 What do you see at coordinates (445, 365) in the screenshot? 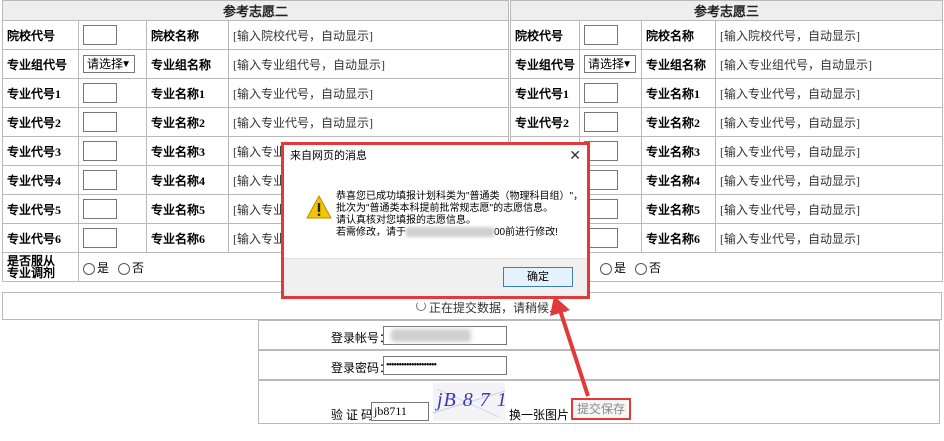
I see `password-input: ••••••••••••••••••••` at bounding box center [445, 365].